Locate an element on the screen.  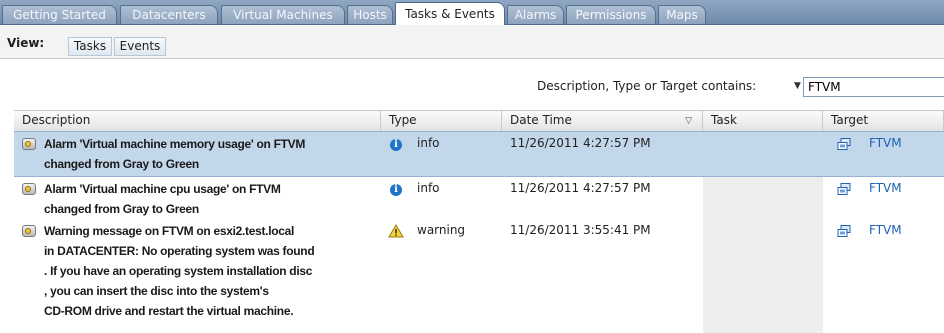
column-header-date-time-label: Date Time is located at coordinates (541, 120).